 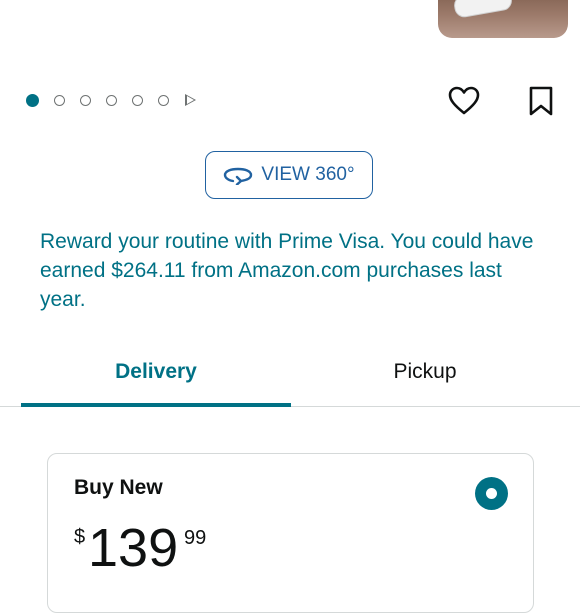 I want to click on video-play-icon, so click(x=190, y=100).